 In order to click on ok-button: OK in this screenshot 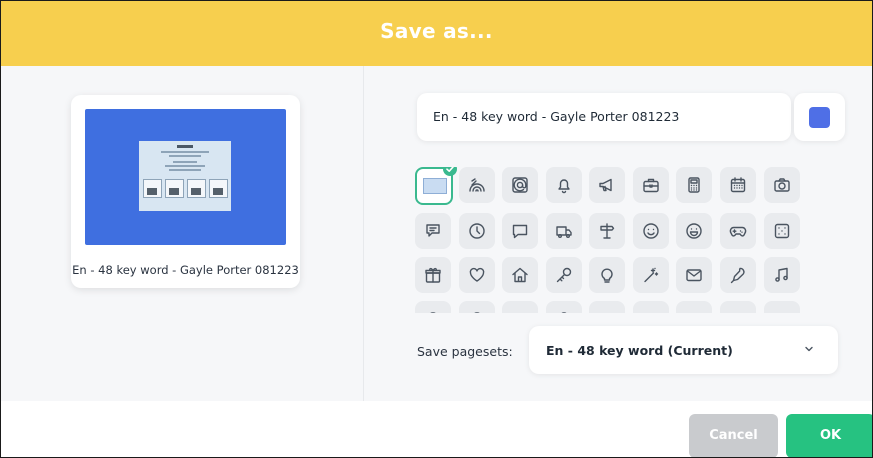, I will do `click(829, 435)`.